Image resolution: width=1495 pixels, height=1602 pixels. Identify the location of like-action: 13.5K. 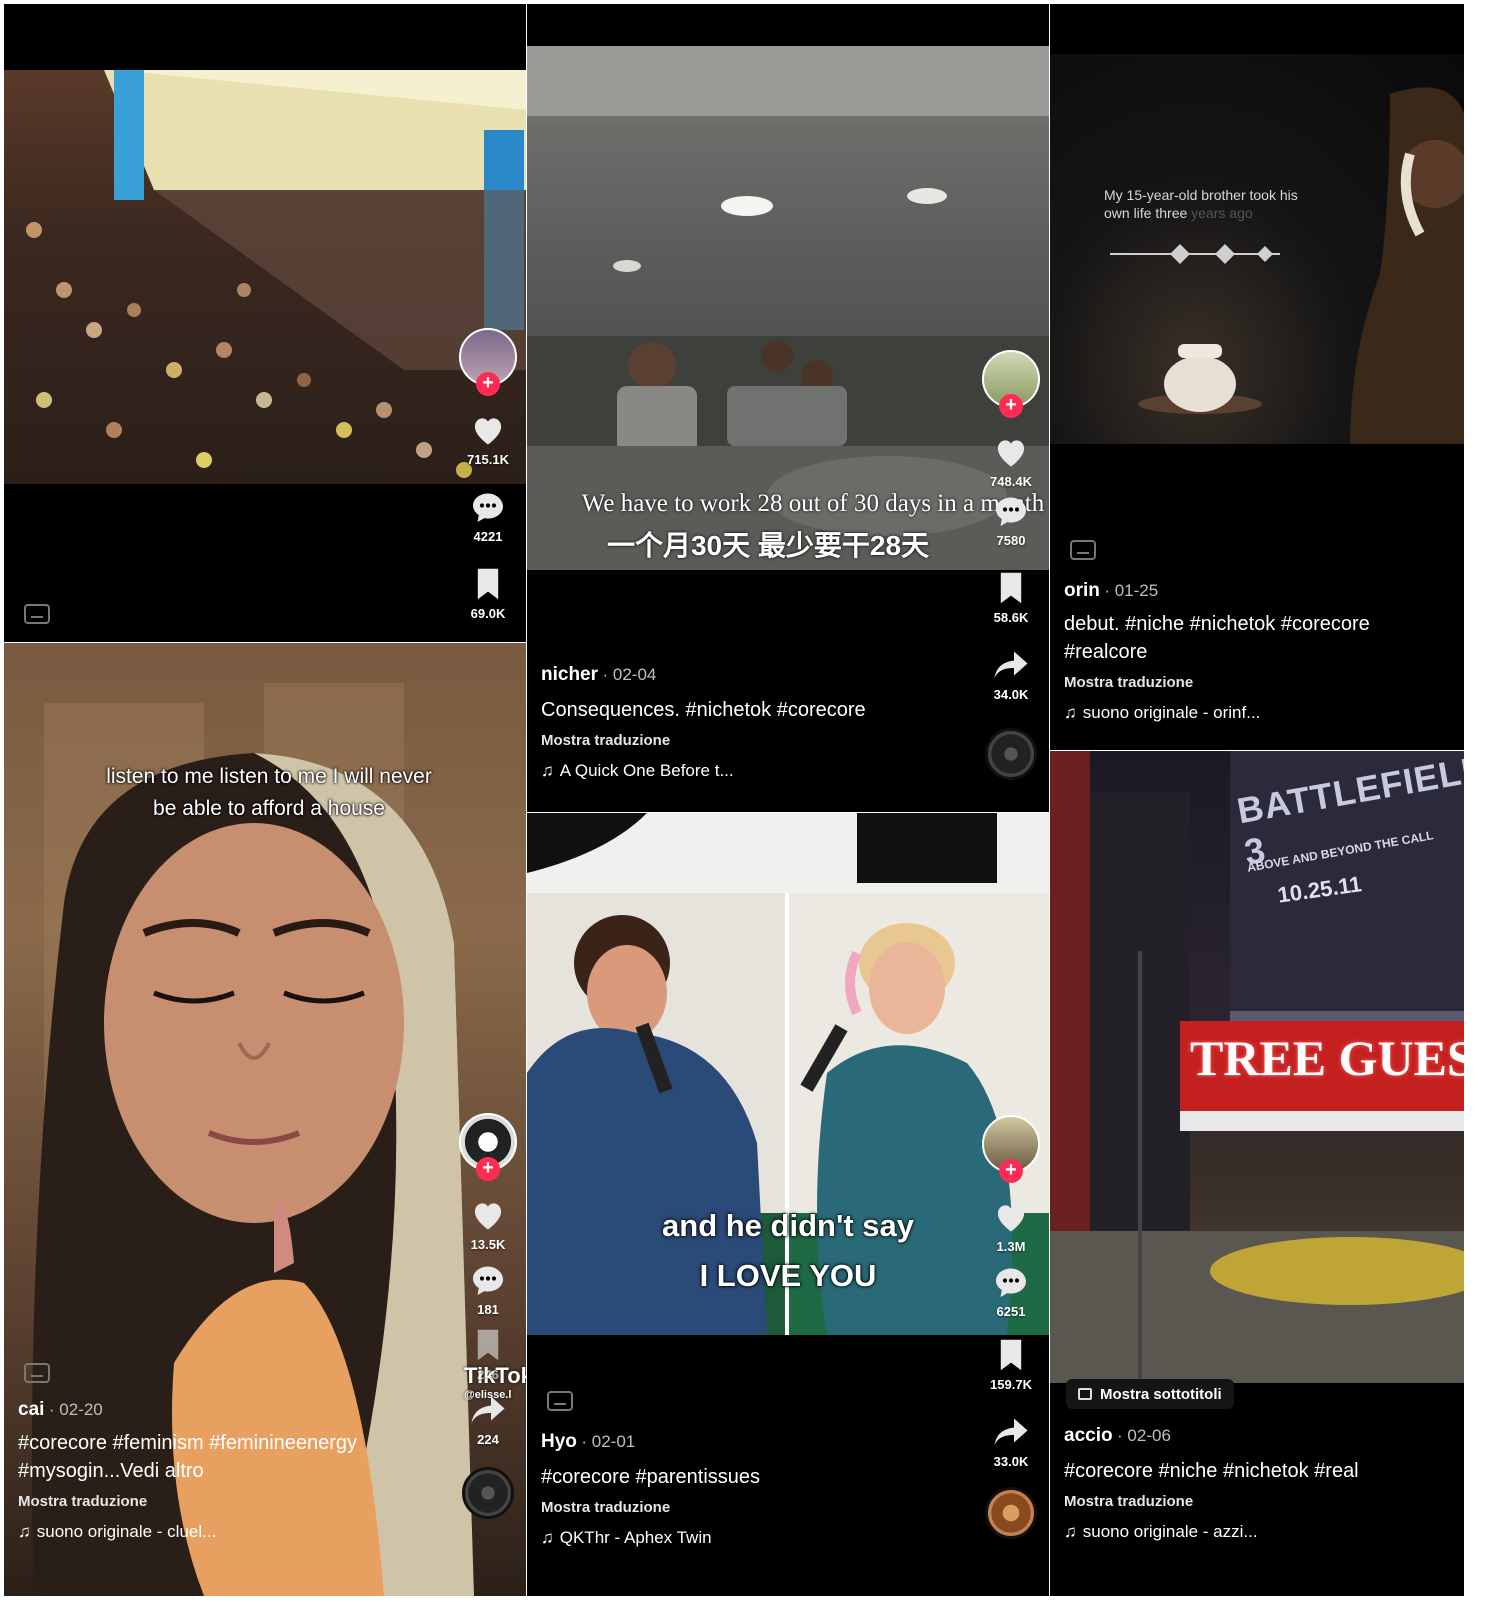
(488, 1224).